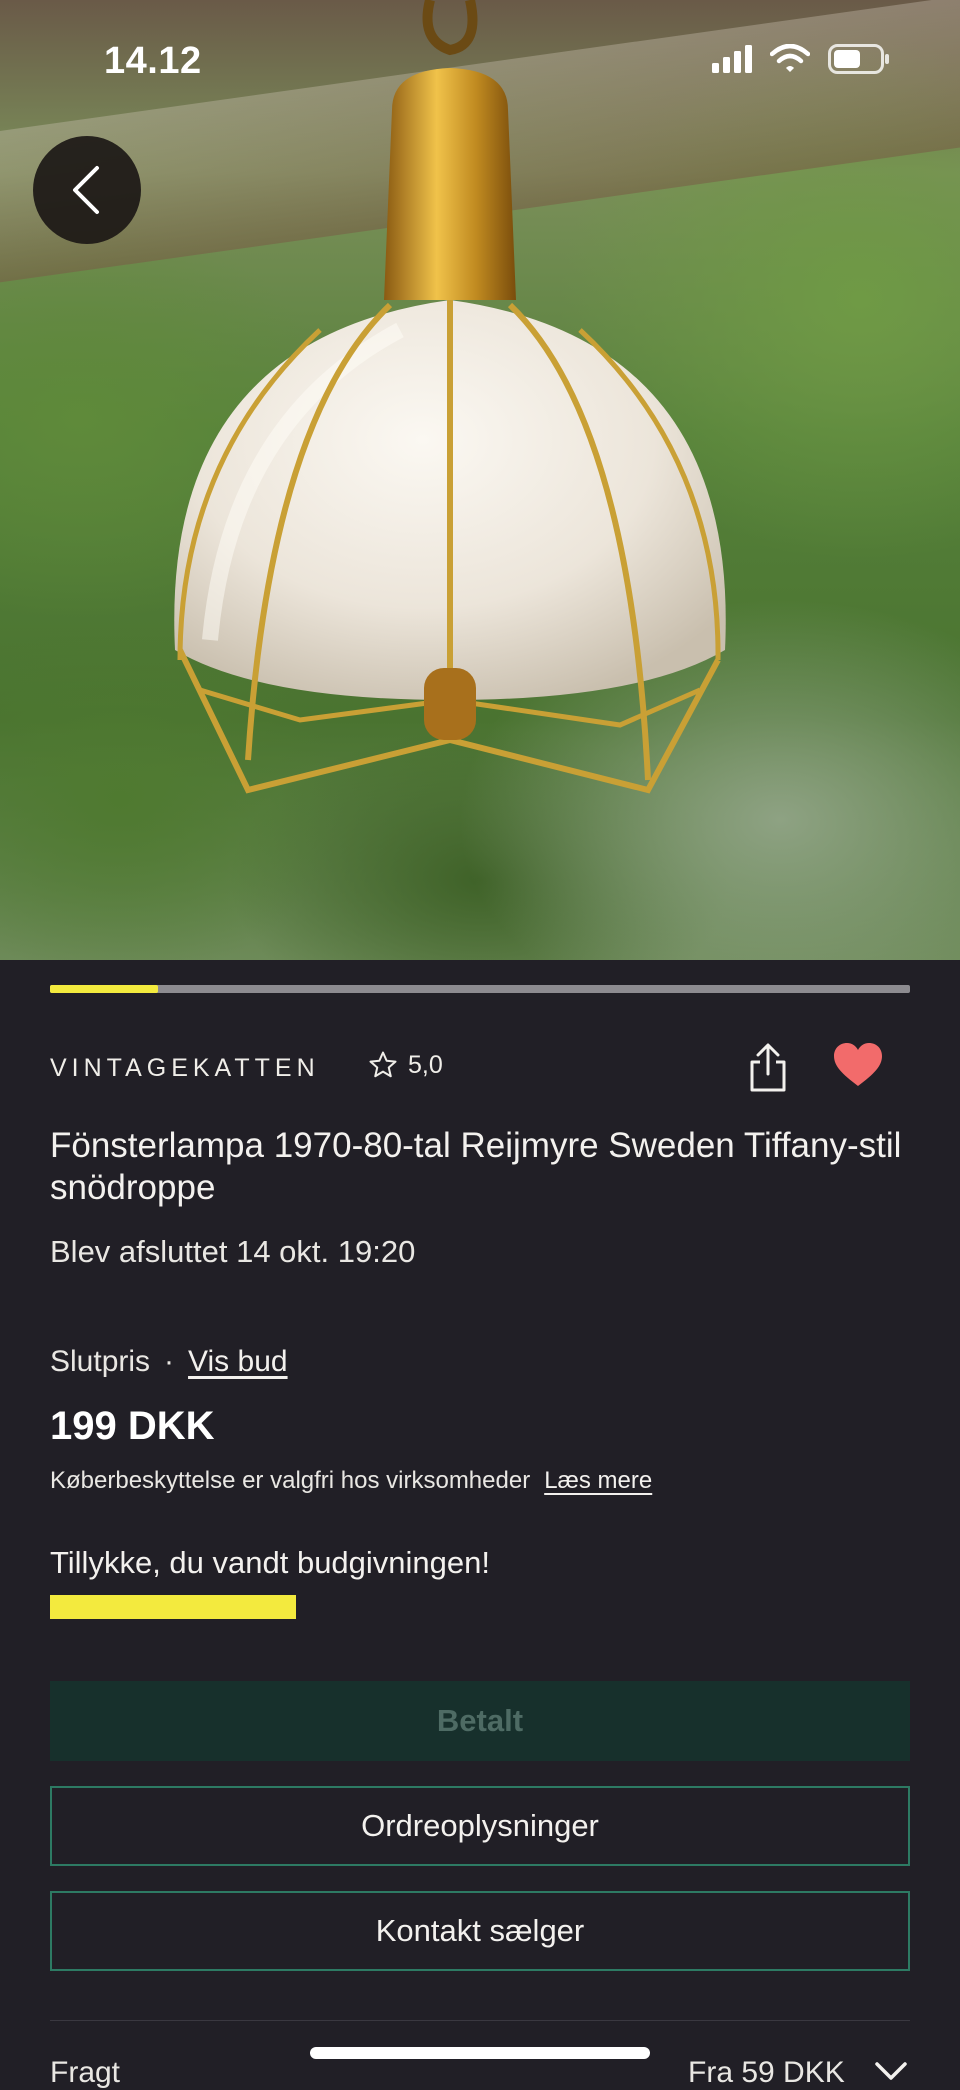 This screenshot has width=960, height=2090. I want to click on status-time: 14.12, so click(153, 61).